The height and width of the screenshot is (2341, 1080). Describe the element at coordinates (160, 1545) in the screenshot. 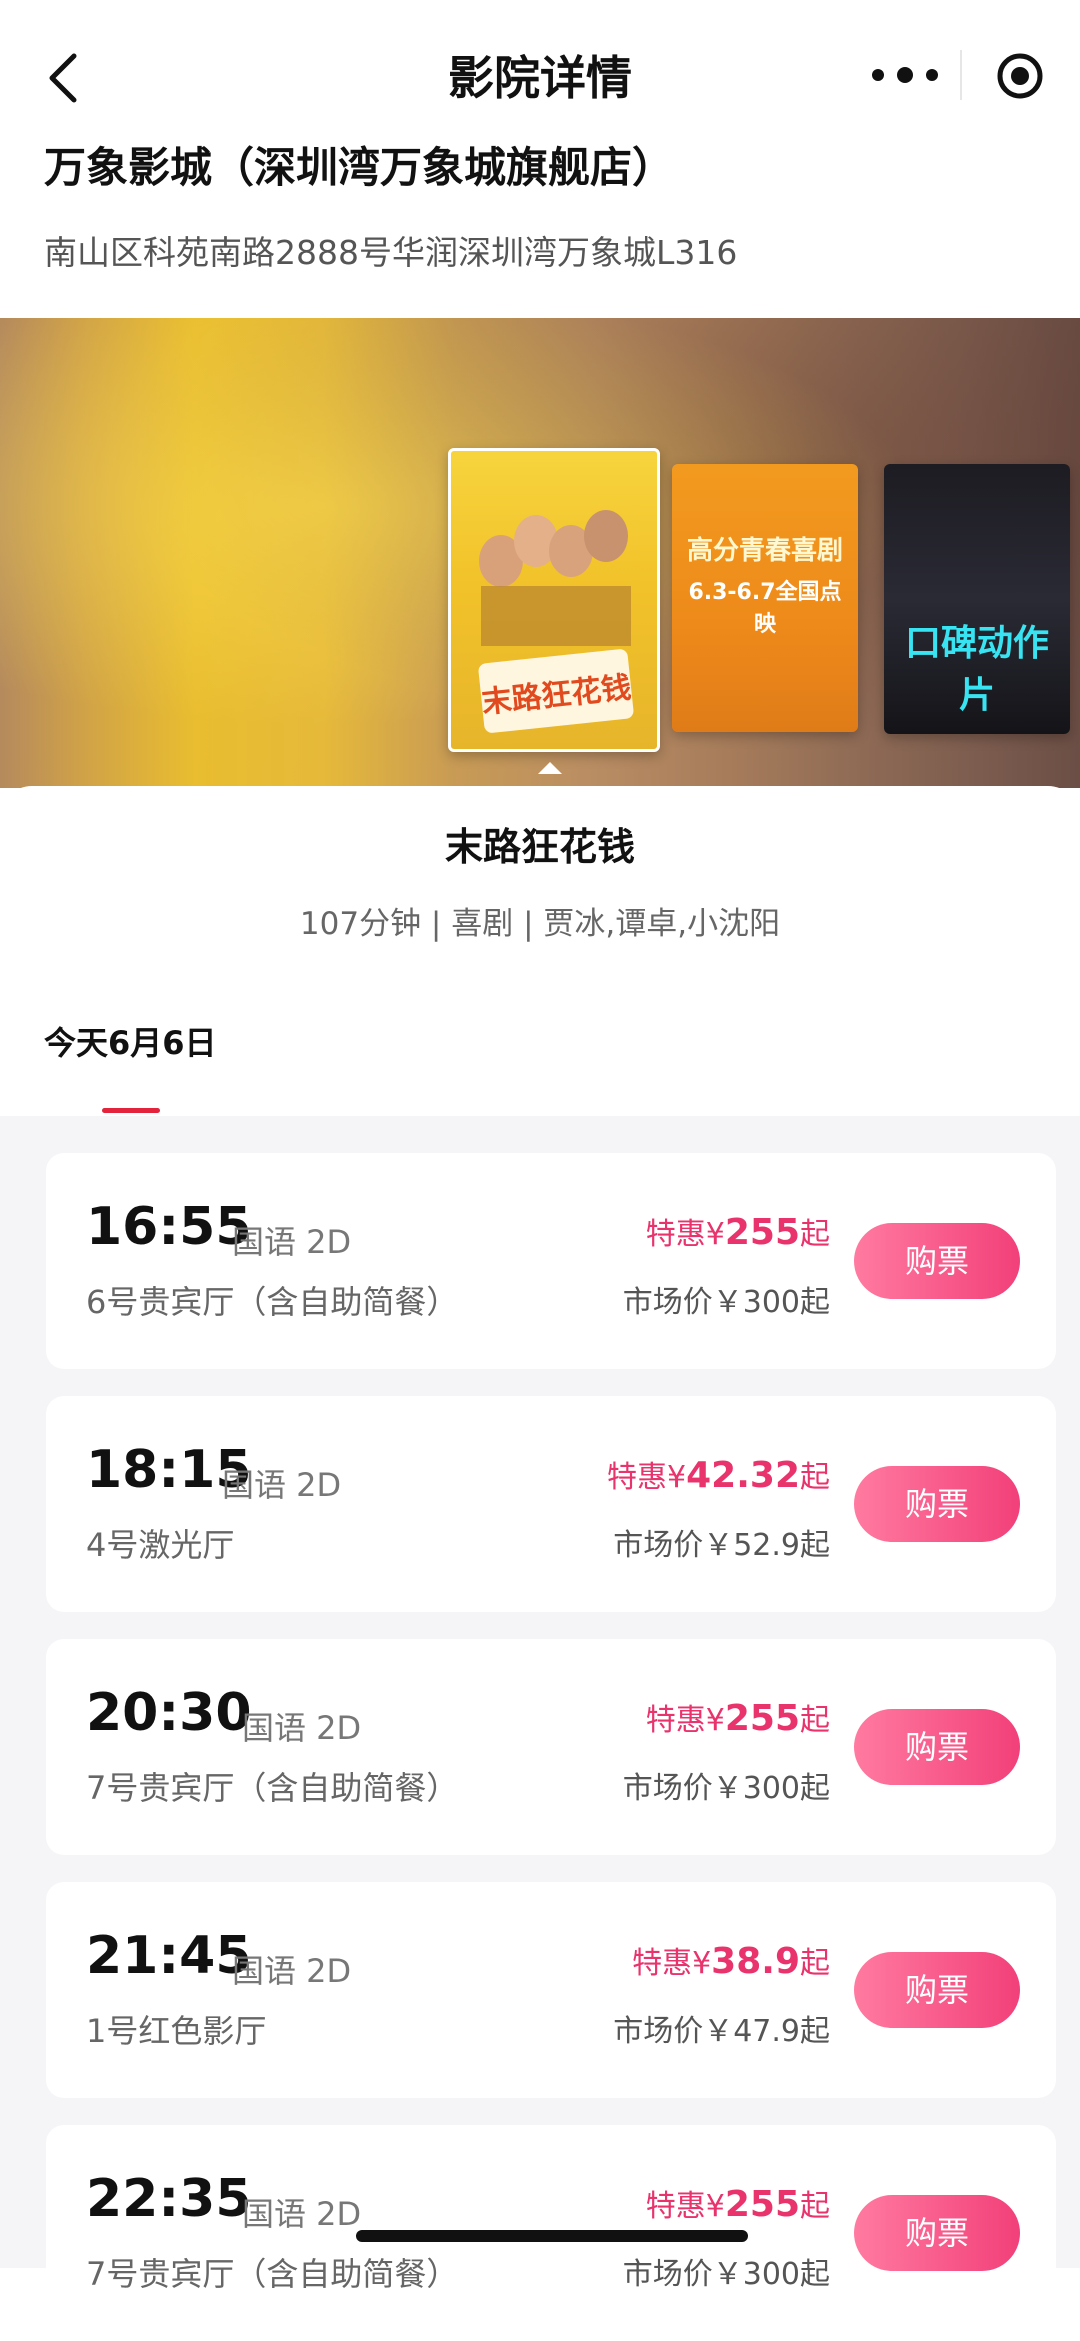

I see `showtime-hall: 4号激光厅` at that location.